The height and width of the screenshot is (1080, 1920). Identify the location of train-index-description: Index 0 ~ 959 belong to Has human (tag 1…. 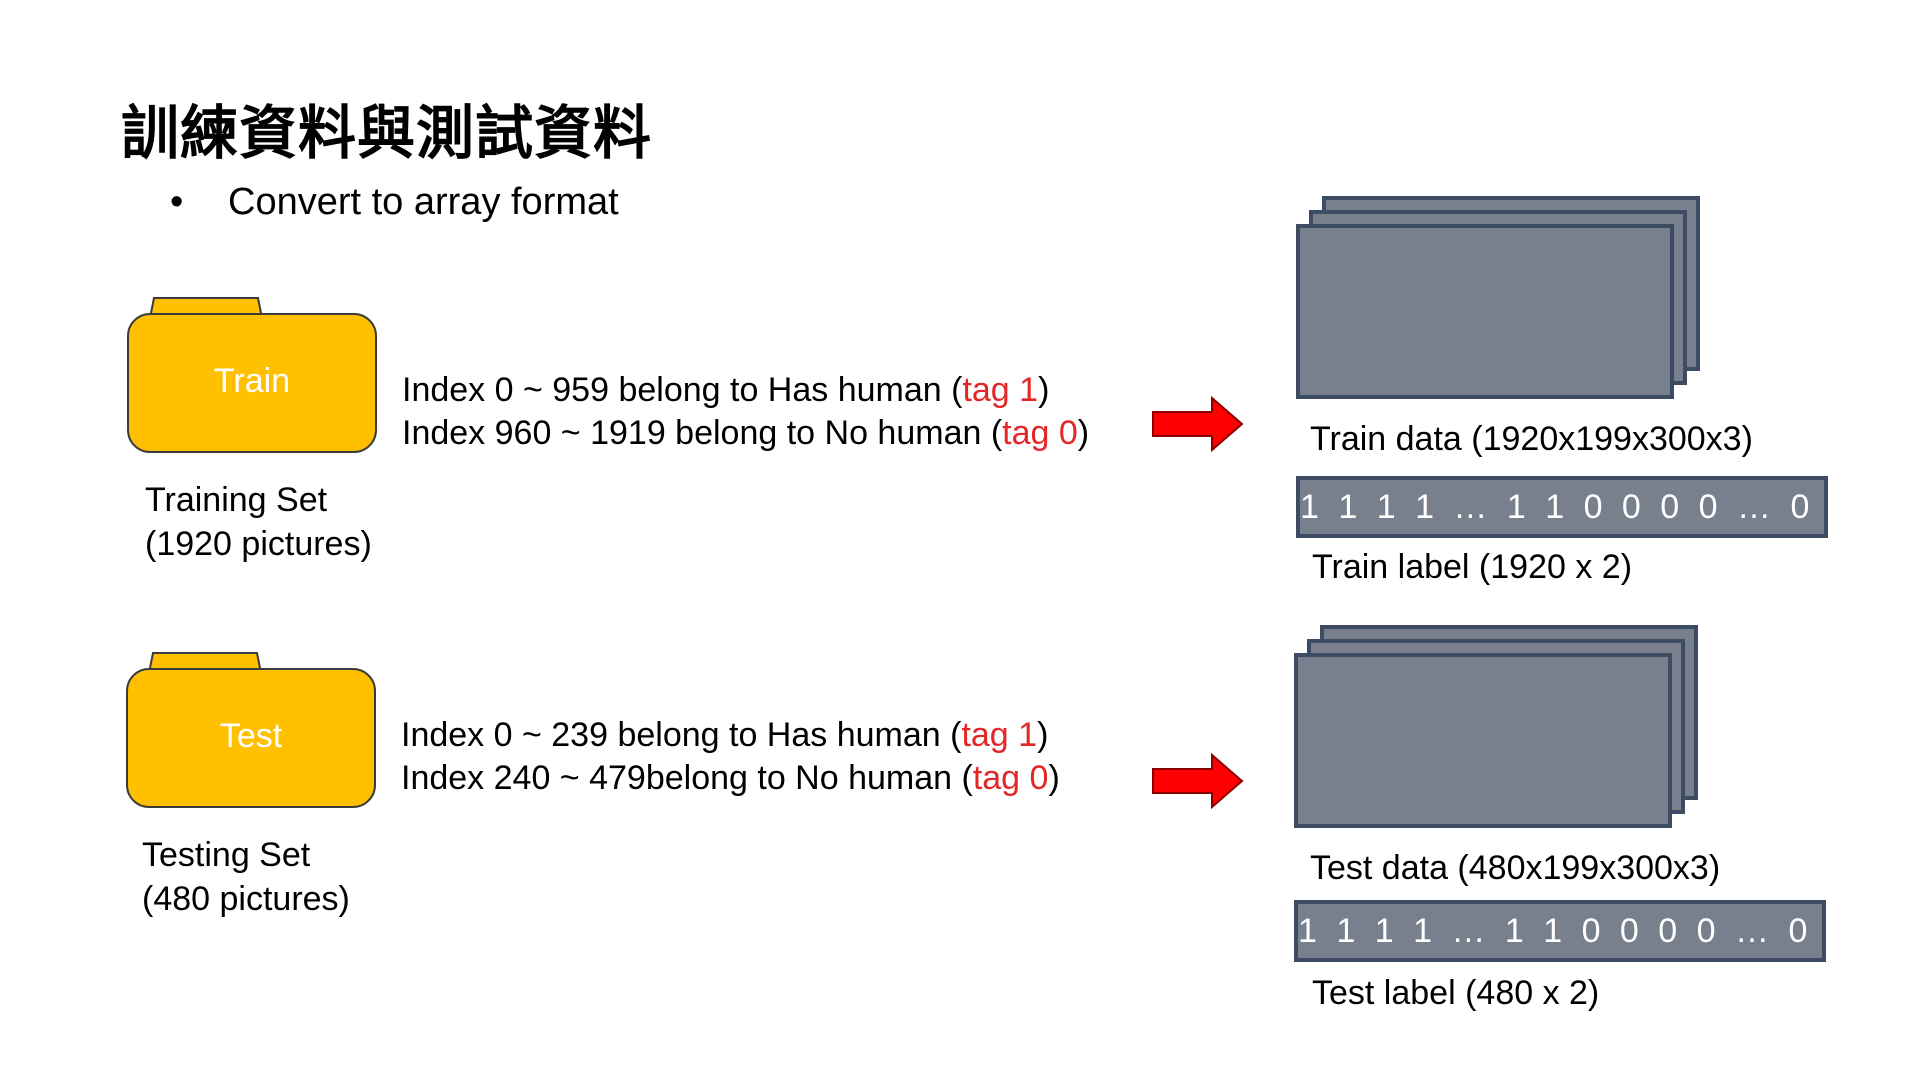
(745, 412).